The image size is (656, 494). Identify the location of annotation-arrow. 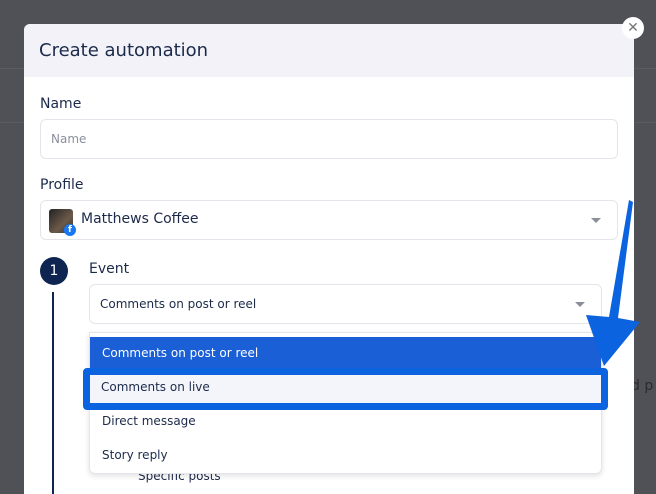
(613, 283).